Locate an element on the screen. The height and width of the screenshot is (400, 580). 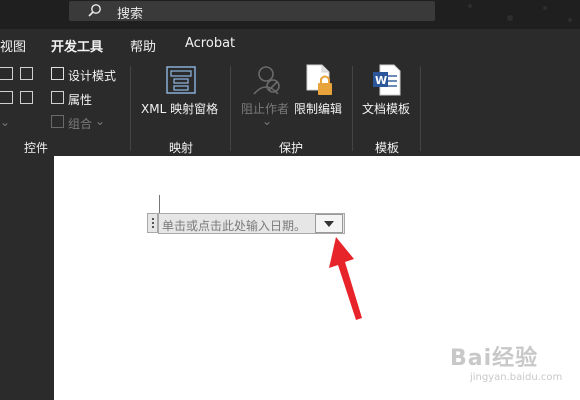
group-label-controls: 控件 is located at coordinates (36, 148).